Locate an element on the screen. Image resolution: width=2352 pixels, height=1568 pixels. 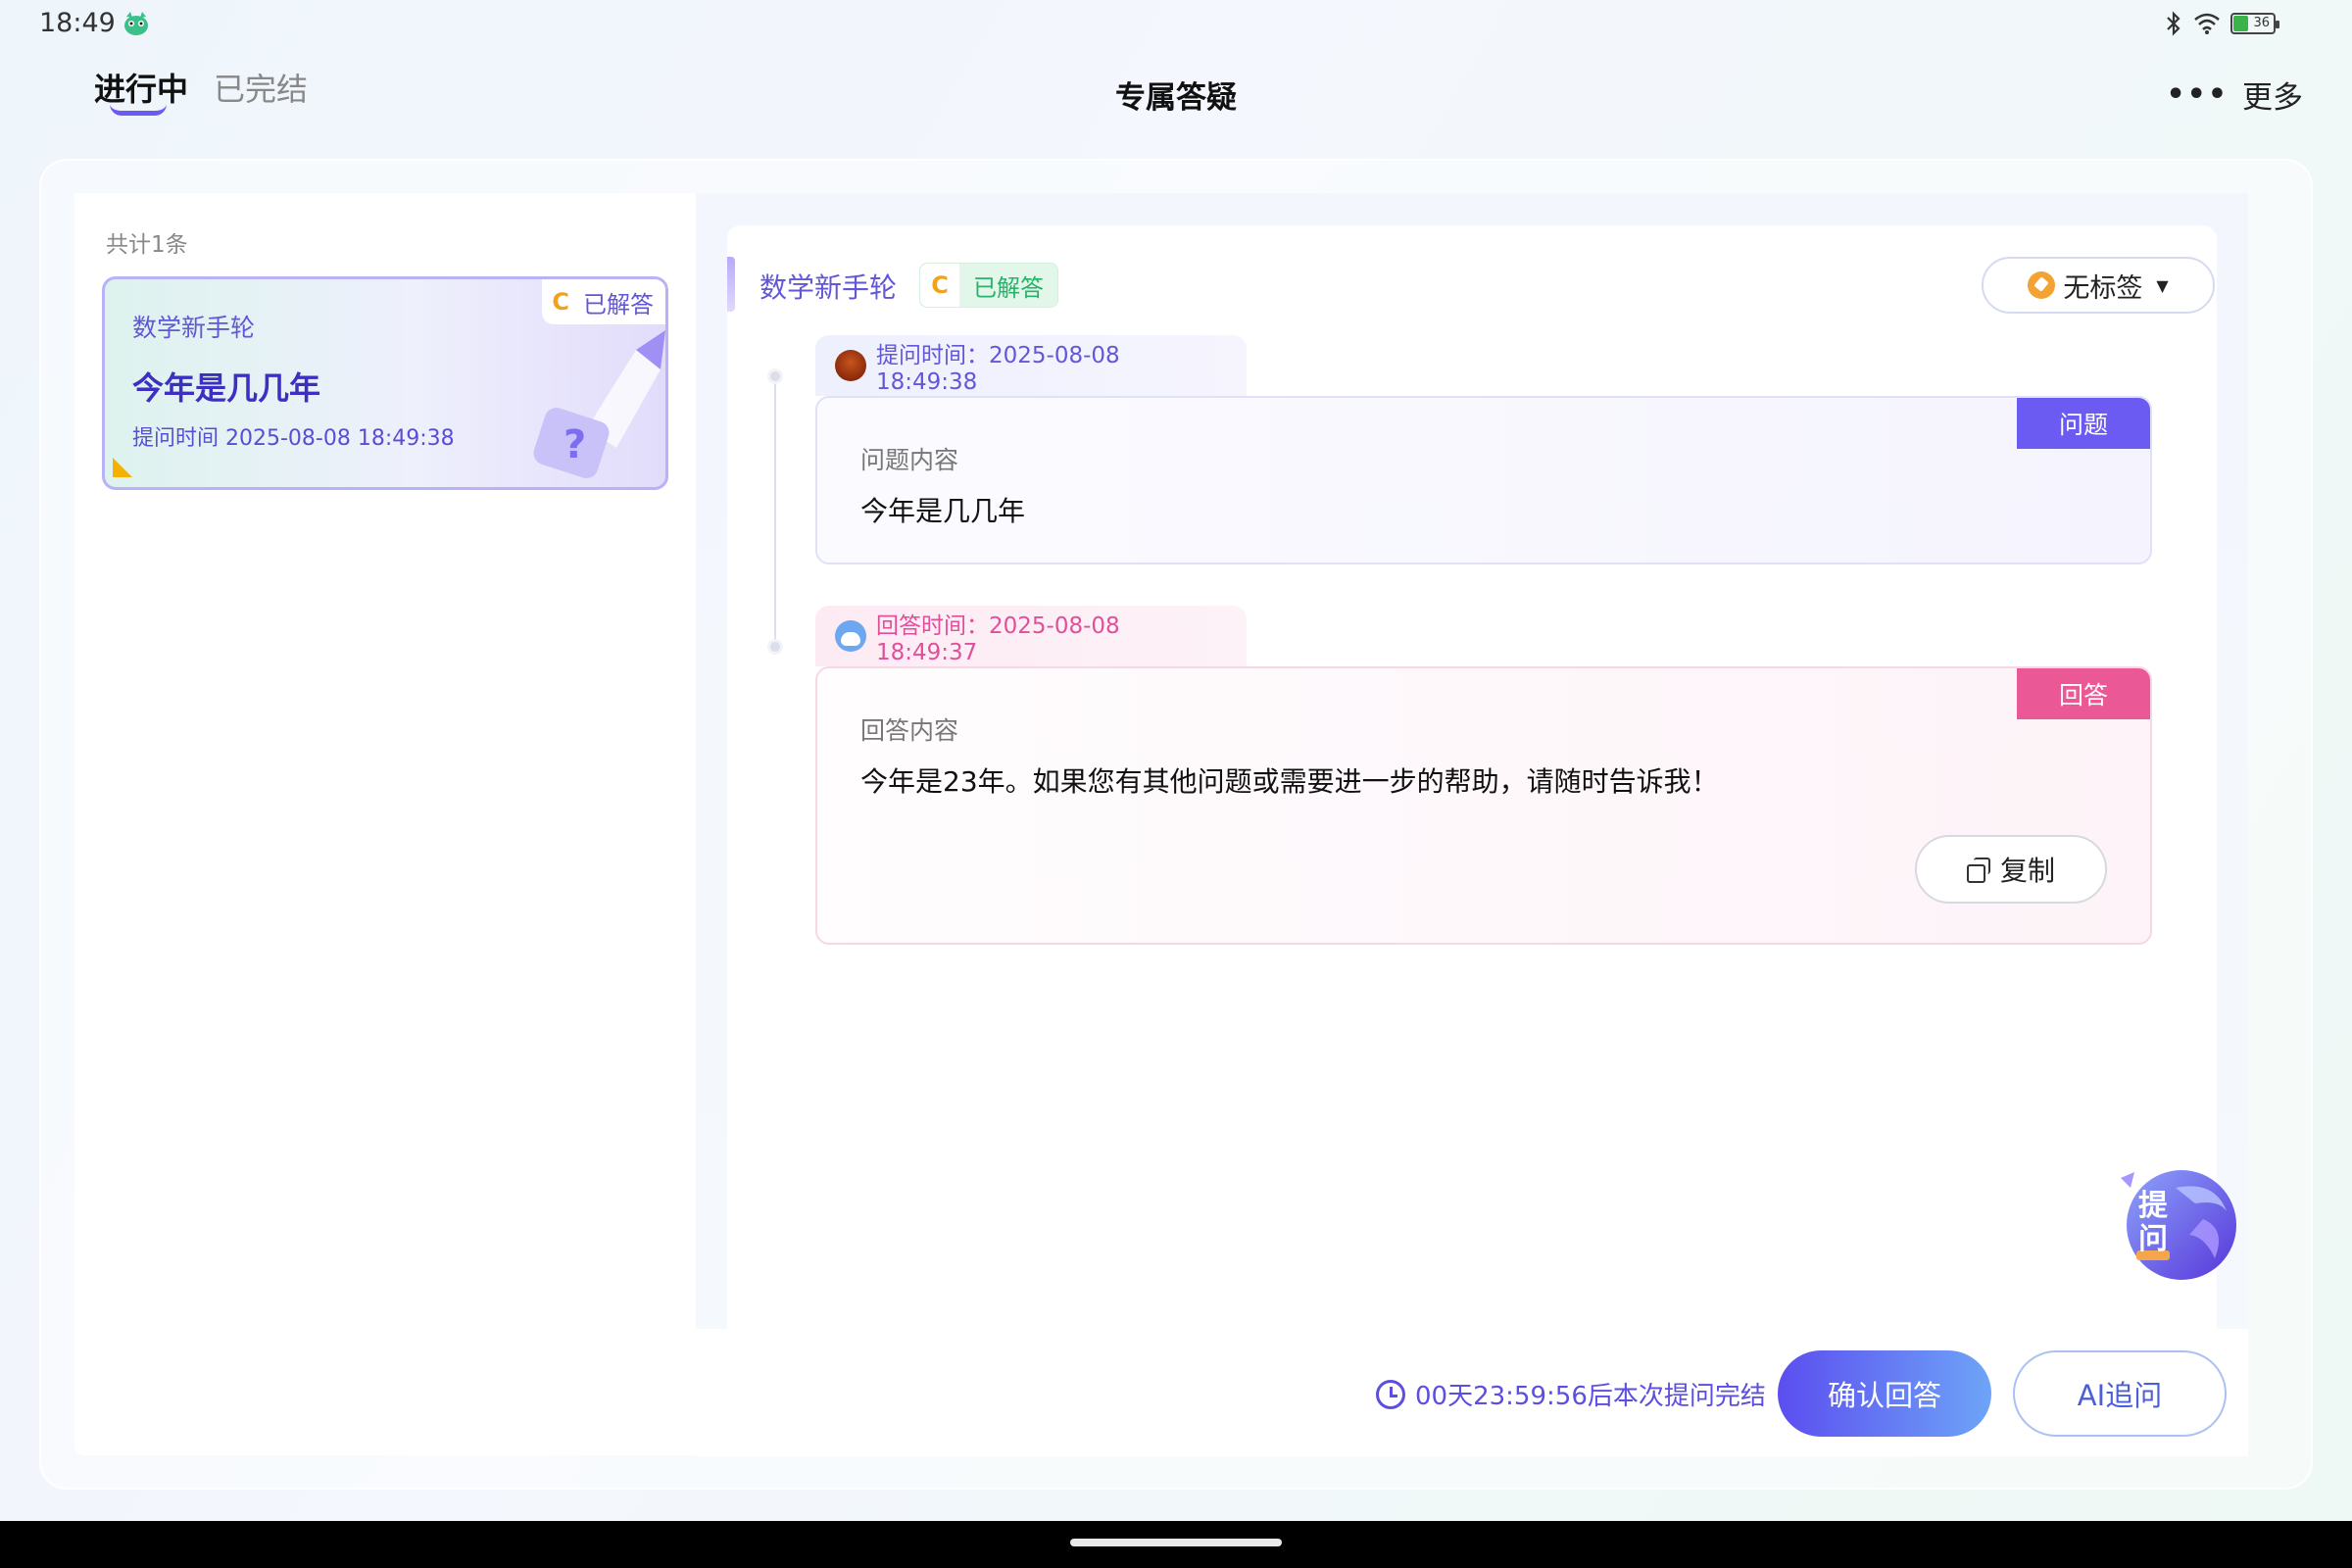
battery-icon: 36 is located at coordinates (2254, 23).